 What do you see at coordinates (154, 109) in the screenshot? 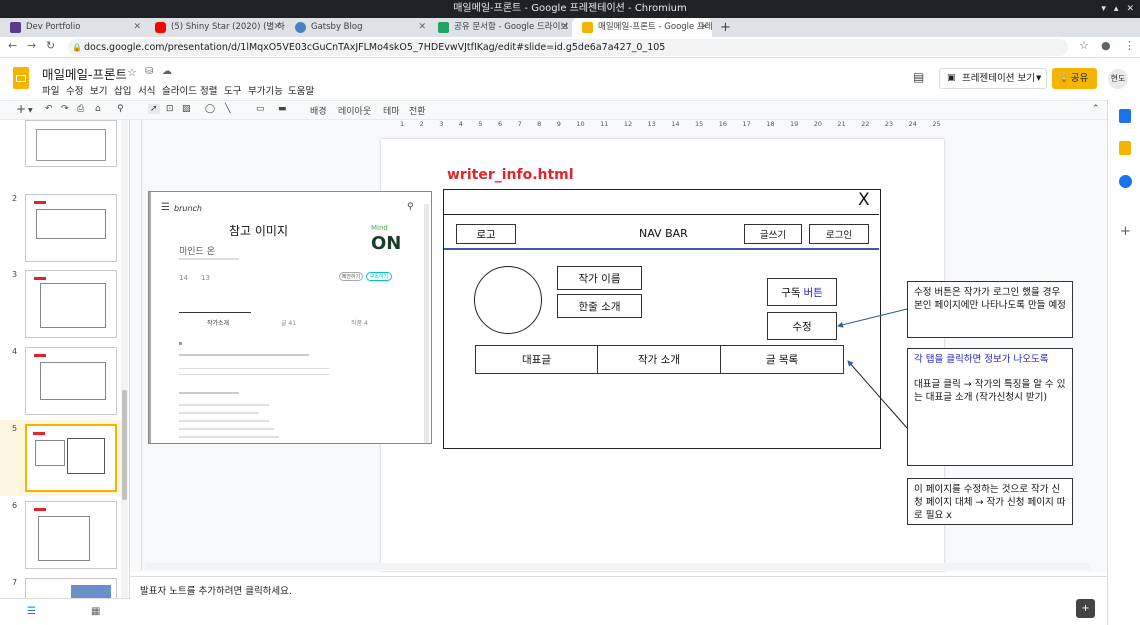
I see `select-icon: ➚` at bounding box center [154, 109].